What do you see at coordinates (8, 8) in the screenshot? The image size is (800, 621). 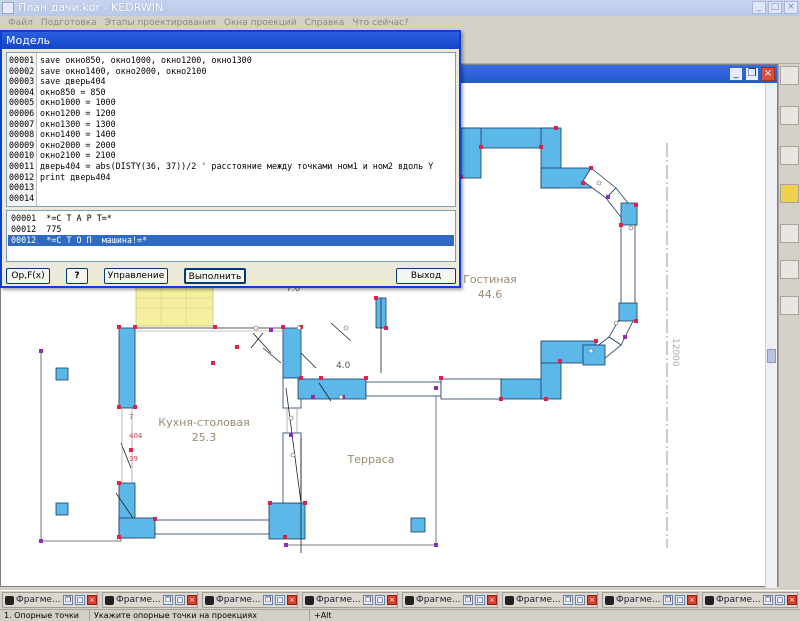 I see `app-logo-icon` at bounding box center [8, 8].